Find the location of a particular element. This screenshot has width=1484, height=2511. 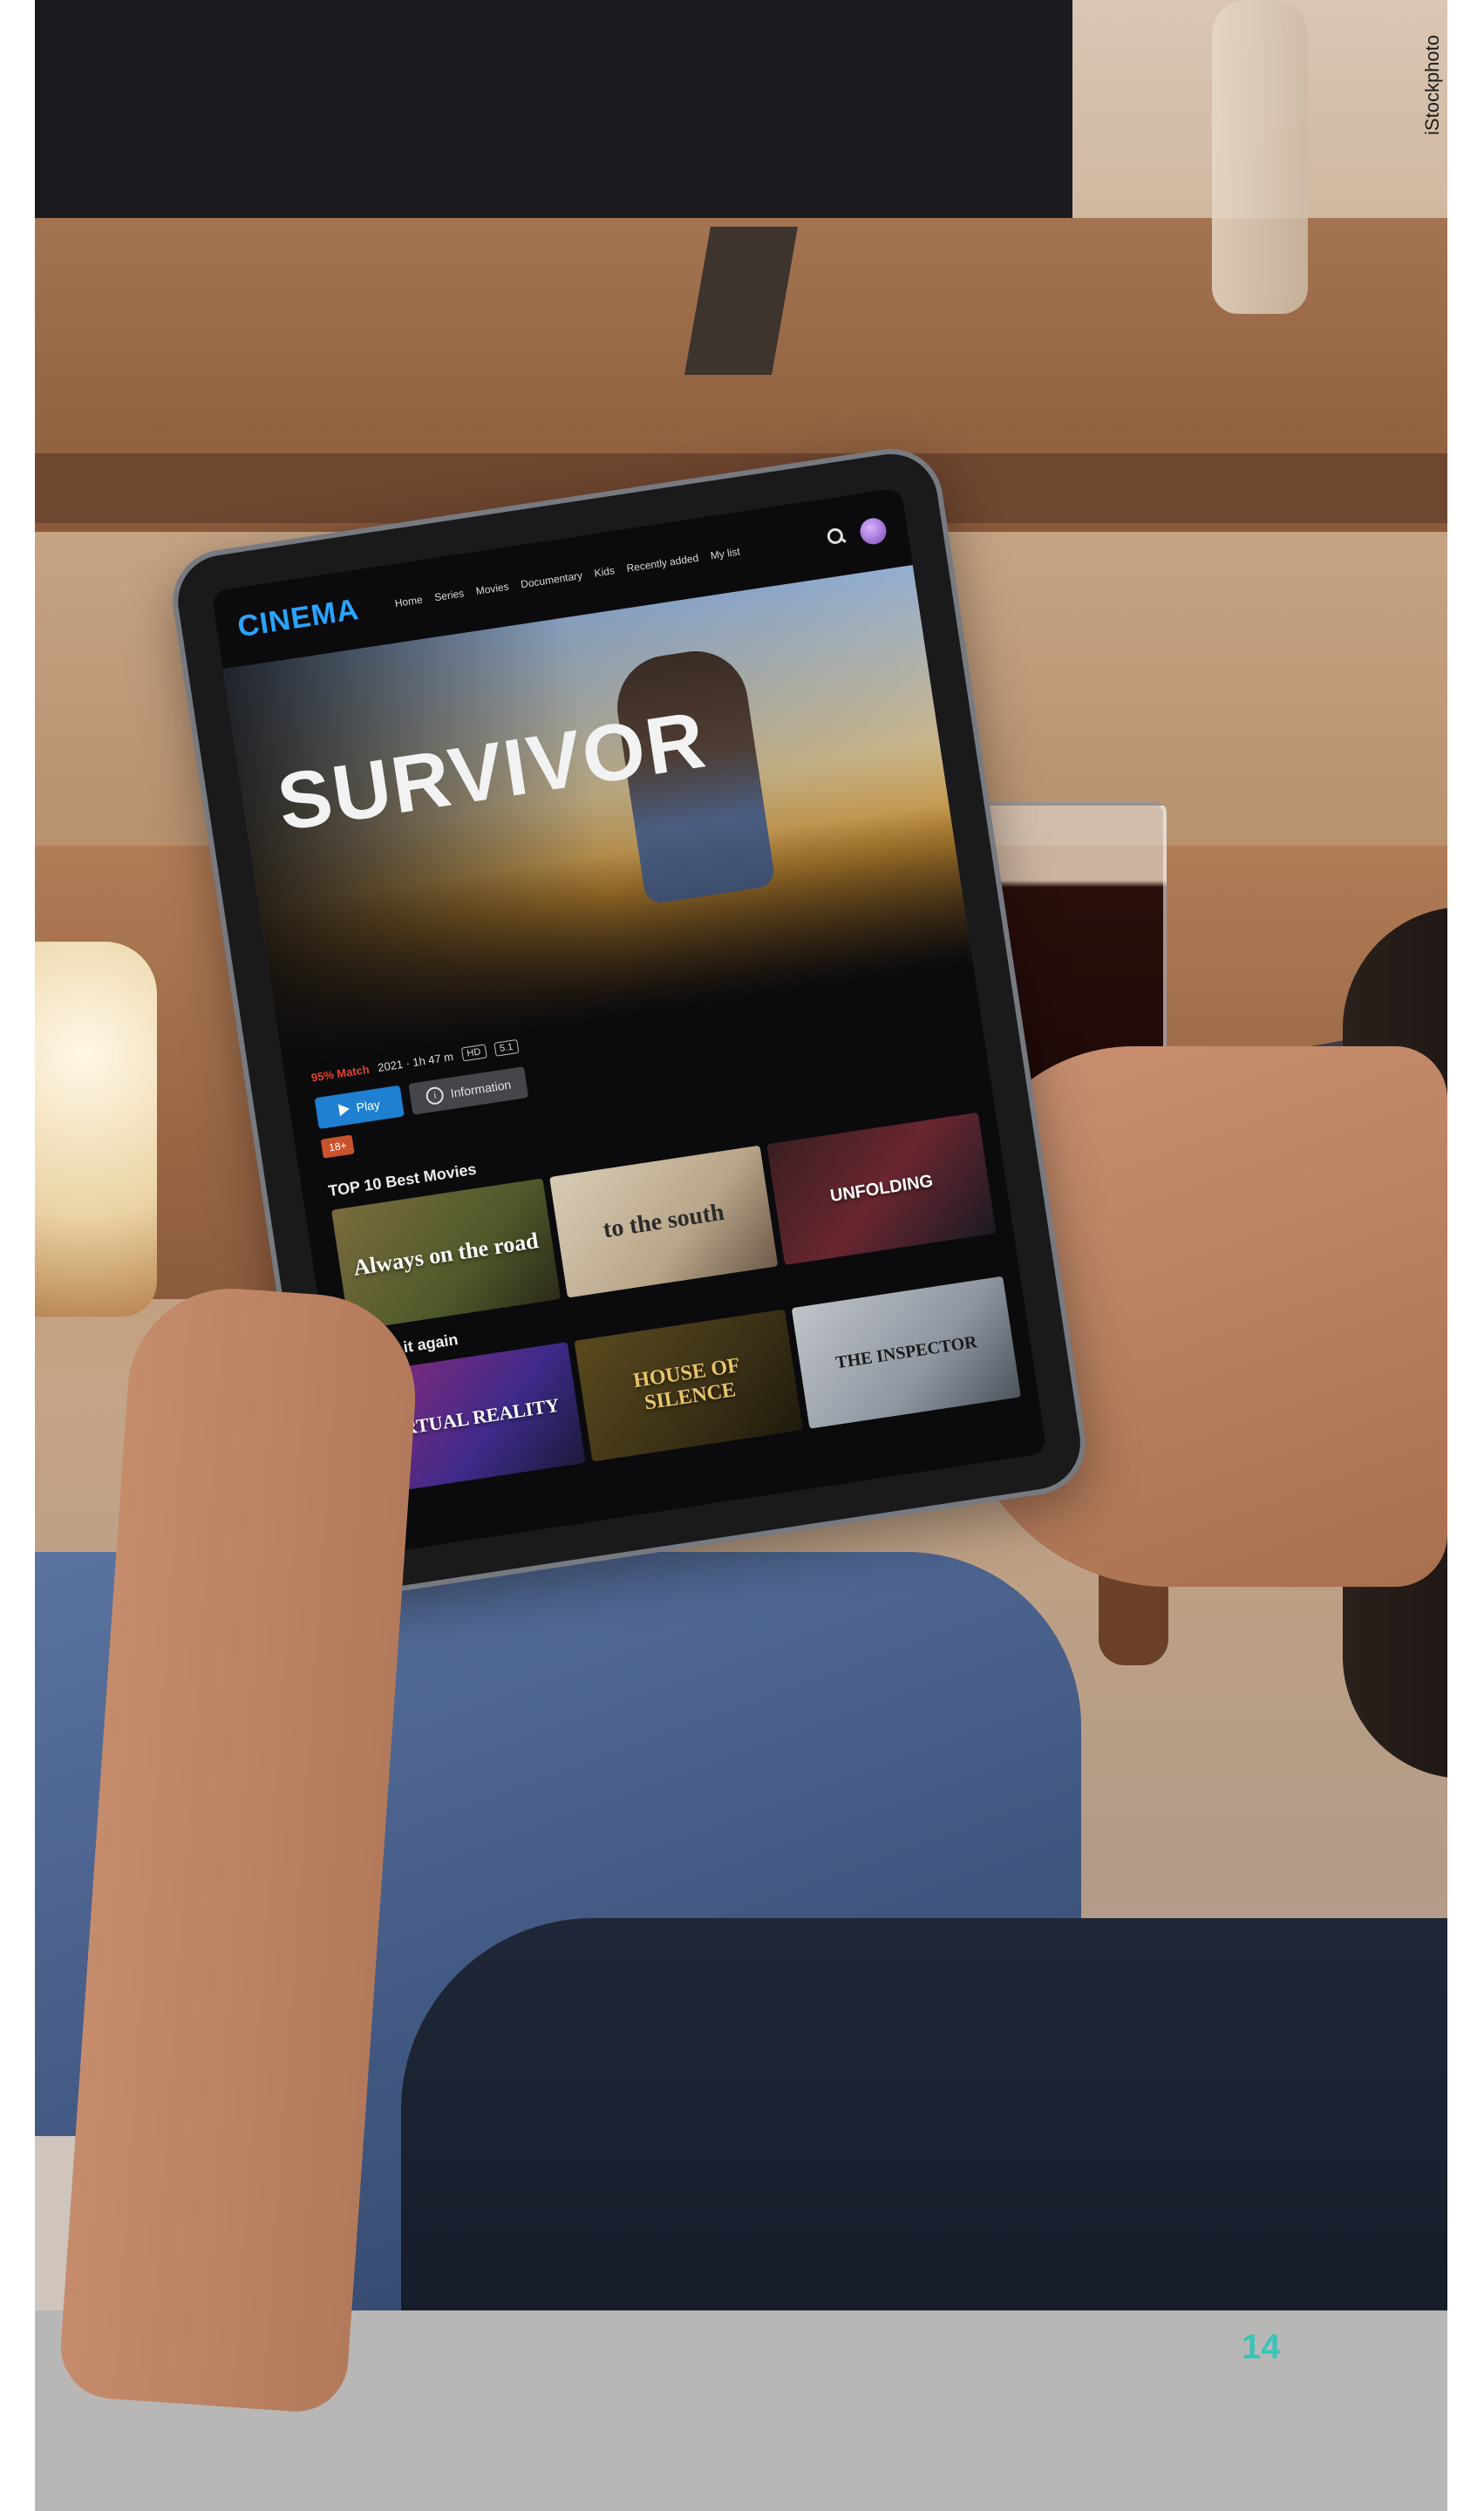

information-button: i Information is located at coordinates (468, 1090).